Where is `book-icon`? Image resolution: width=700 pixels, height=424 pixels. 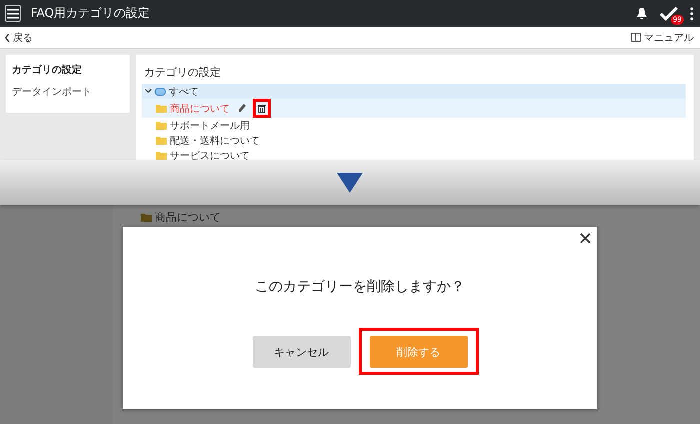
book-icon is located at coordinates (636, 37).